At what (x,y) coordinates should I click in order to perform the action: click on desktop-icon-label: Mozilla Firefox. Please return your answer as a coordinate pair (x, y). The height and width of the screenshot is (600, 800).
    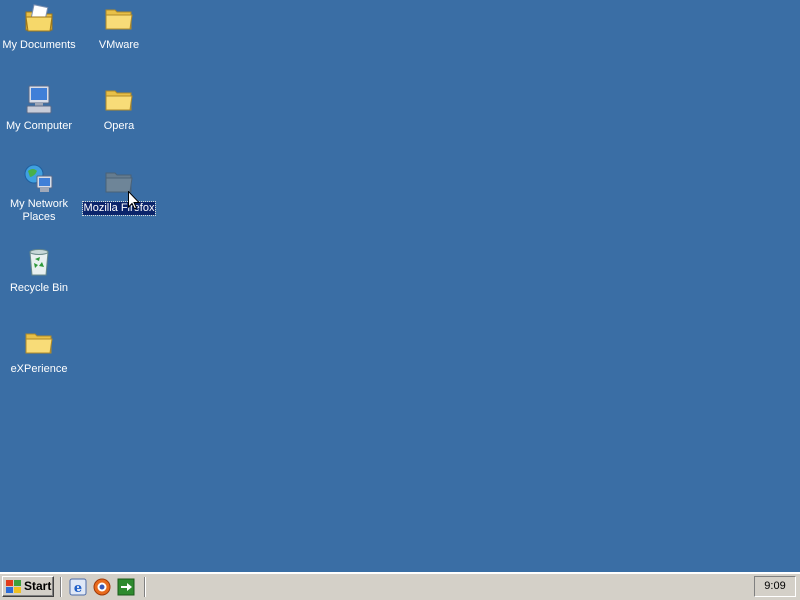
    Looking at the image, I should click on (119, 208).